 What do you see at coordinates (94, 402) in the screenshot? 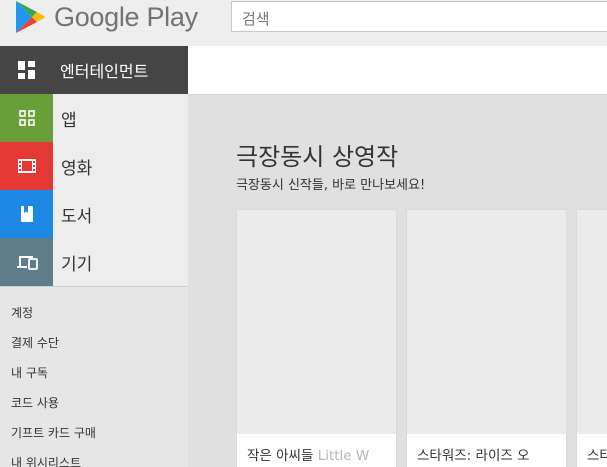
I see `link-redeem-code: 코드 사용` at bounding box center [94, 402].